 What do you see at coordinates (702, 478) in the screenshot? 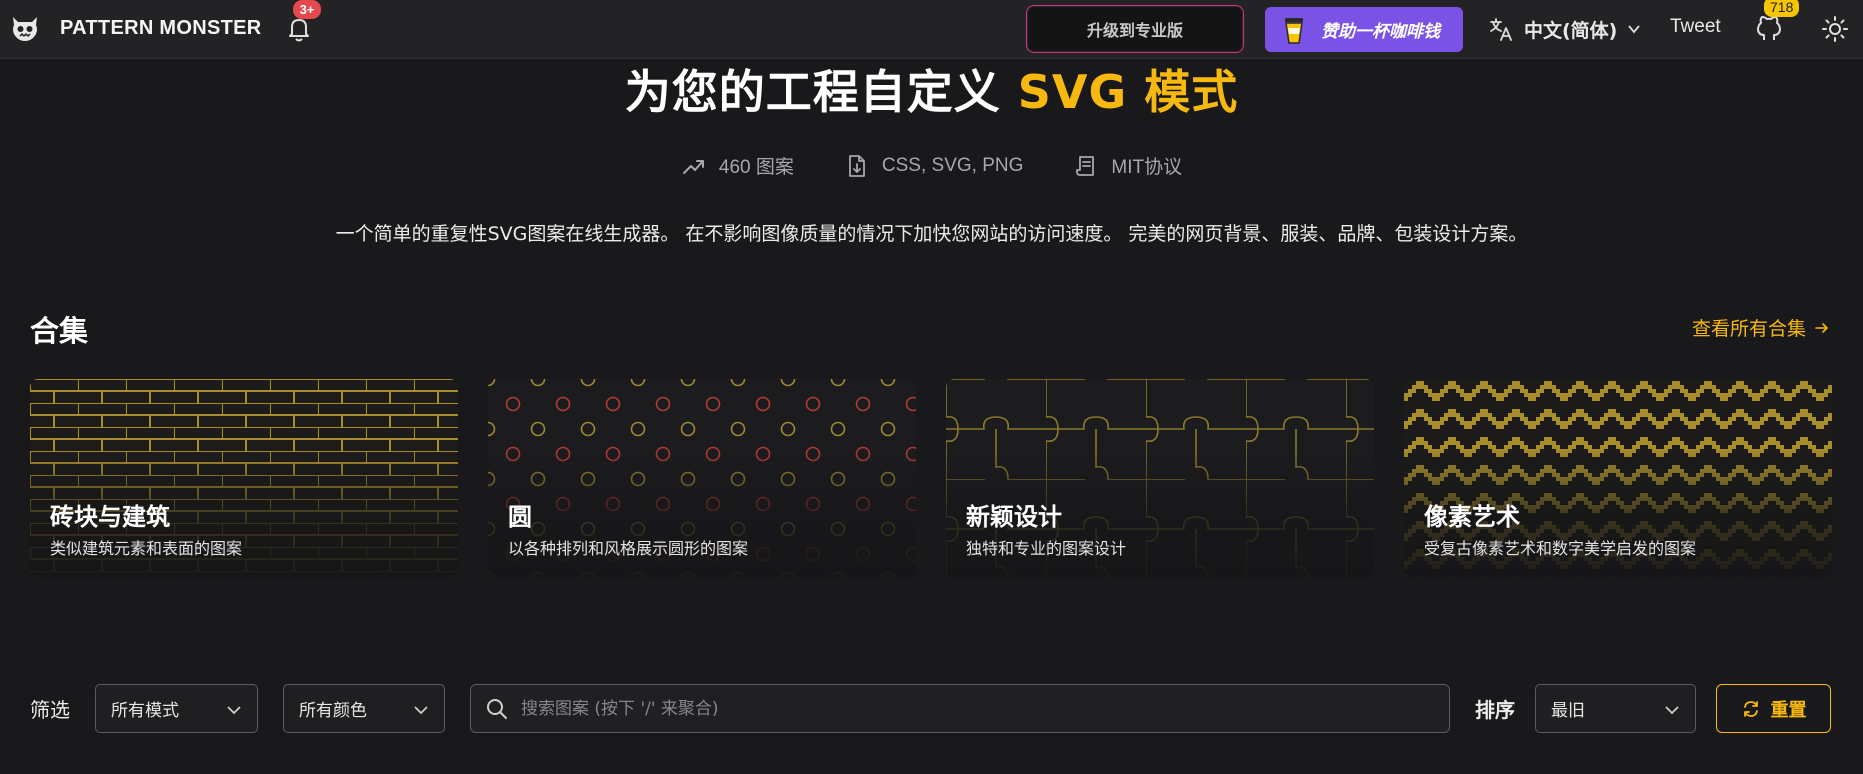
I see `collection-card-circles: 圆 以各种排列和风格展示圆形的图案` at bounding box center [702, 478].